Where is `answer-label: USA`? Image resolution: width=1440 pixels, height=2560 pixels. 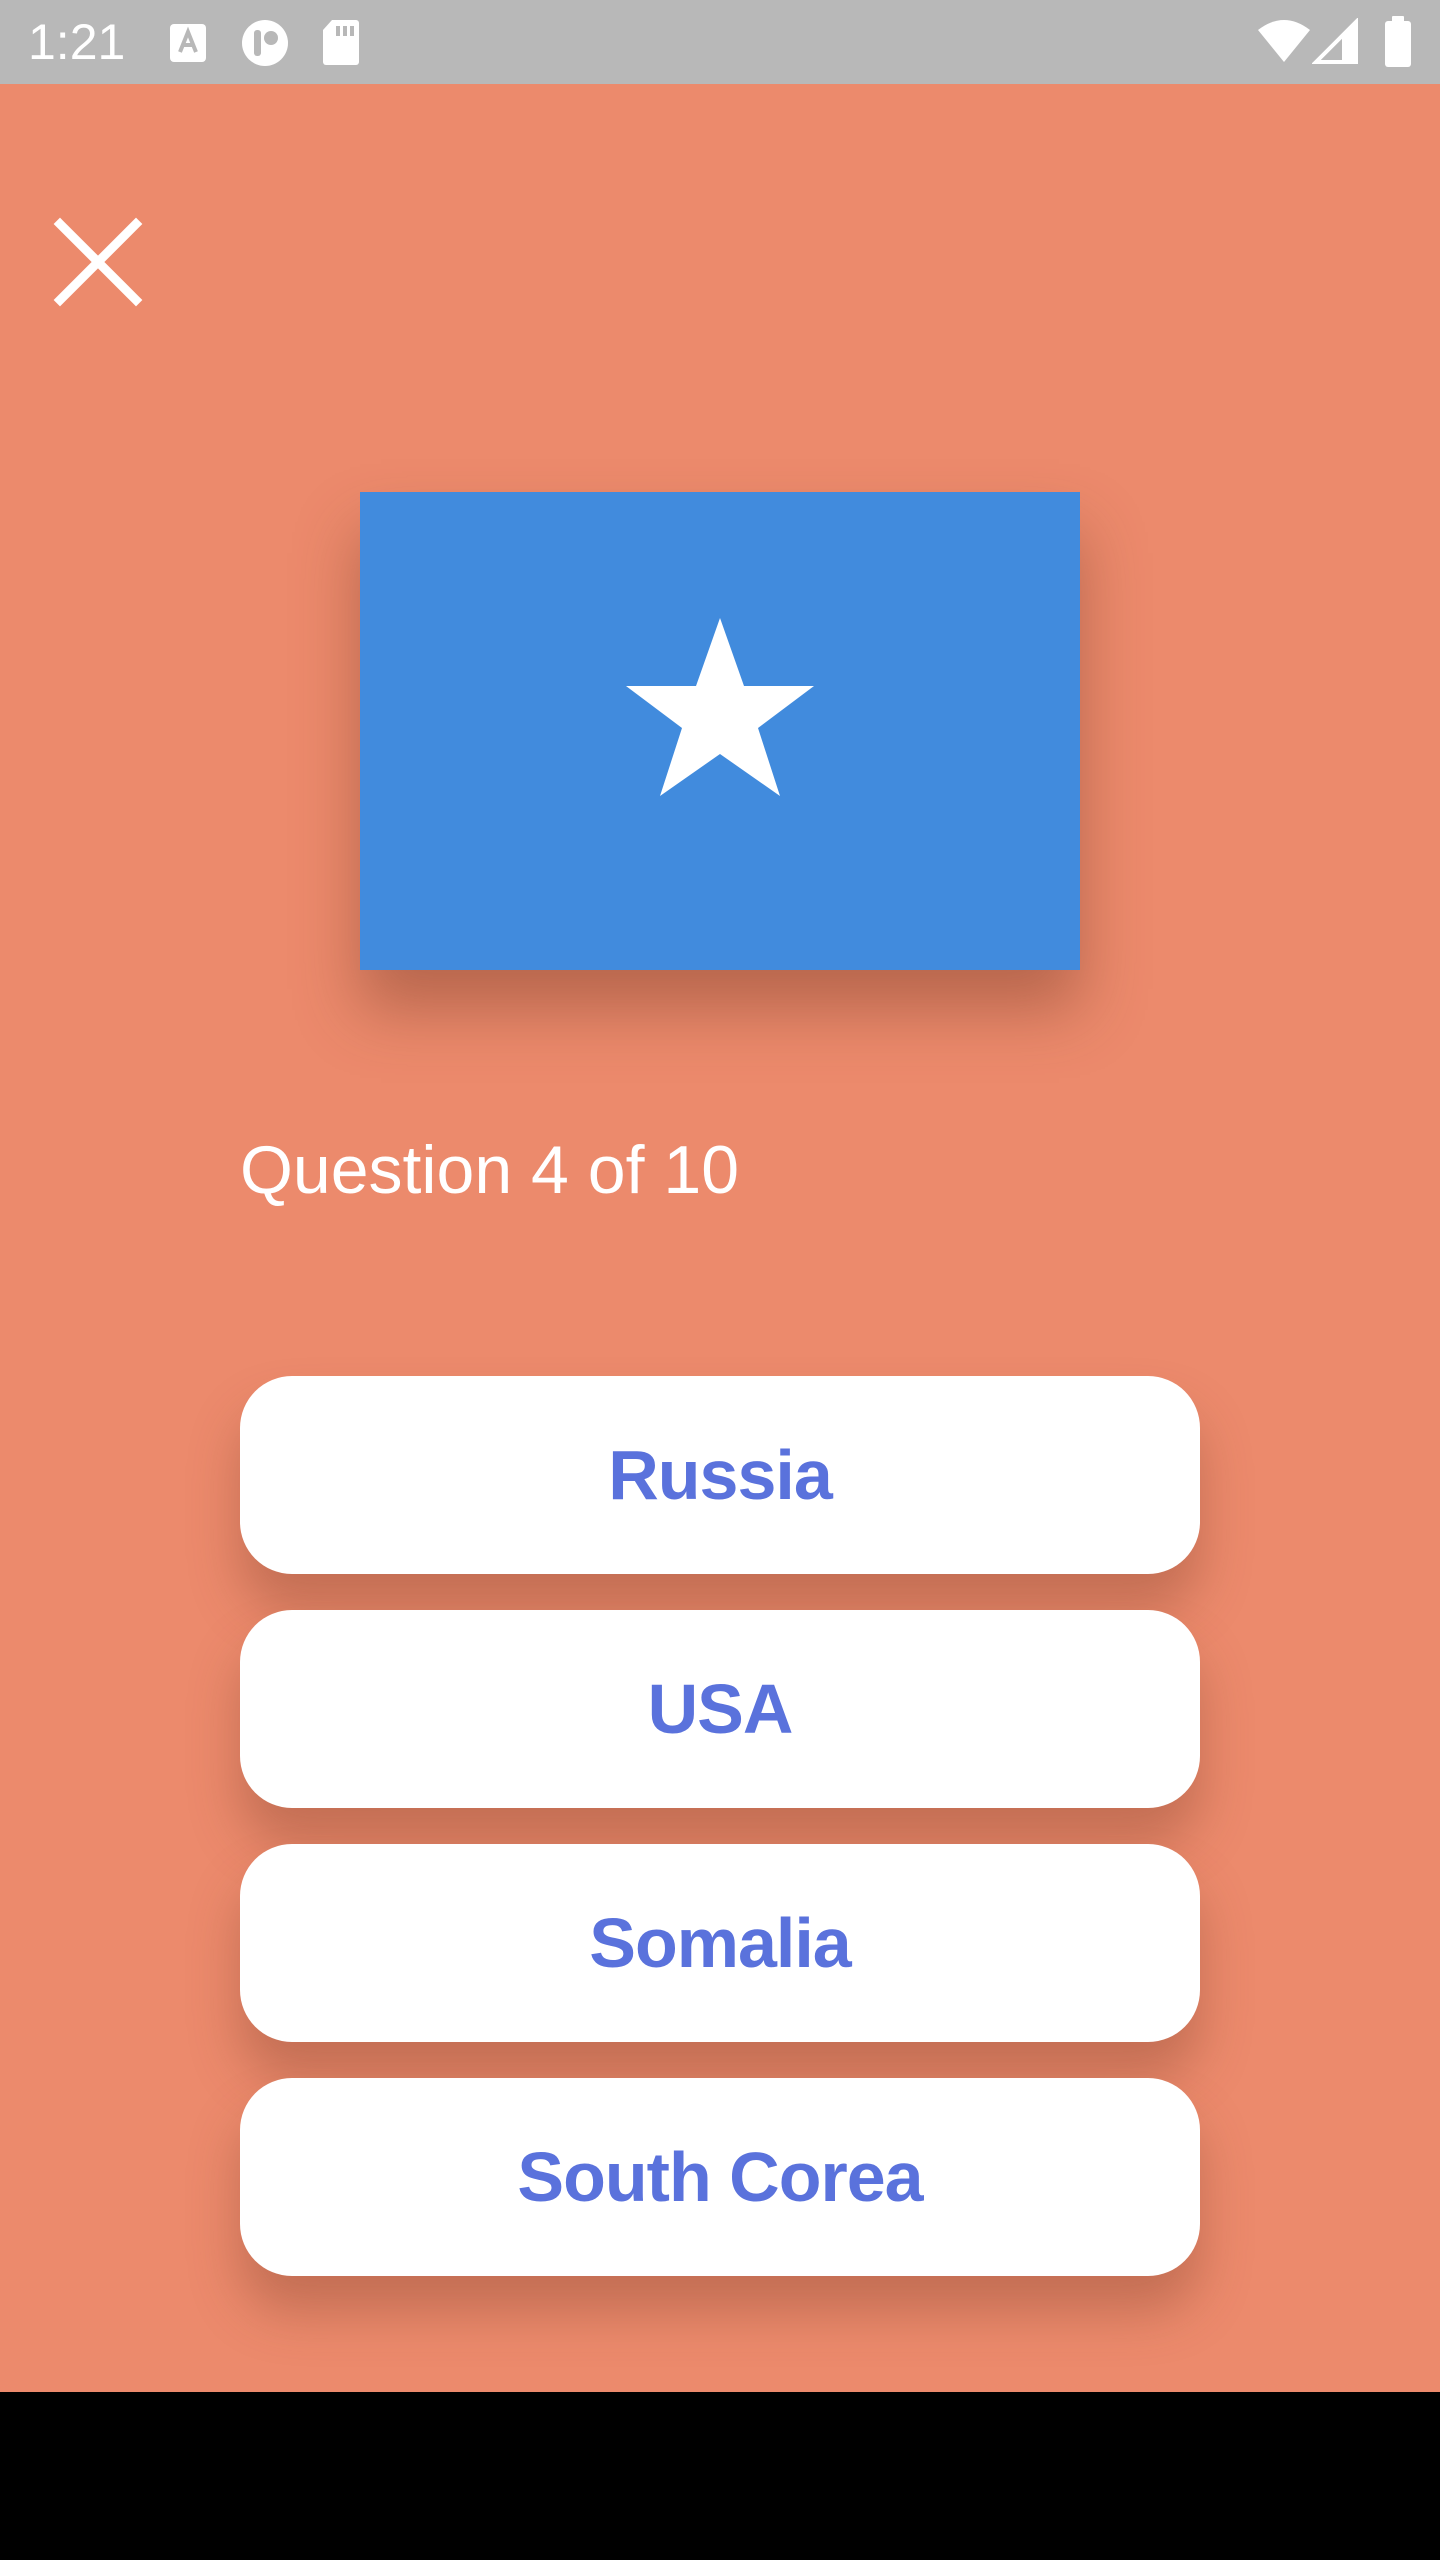
answer-label: USA is located at coordinates (720, 1709).